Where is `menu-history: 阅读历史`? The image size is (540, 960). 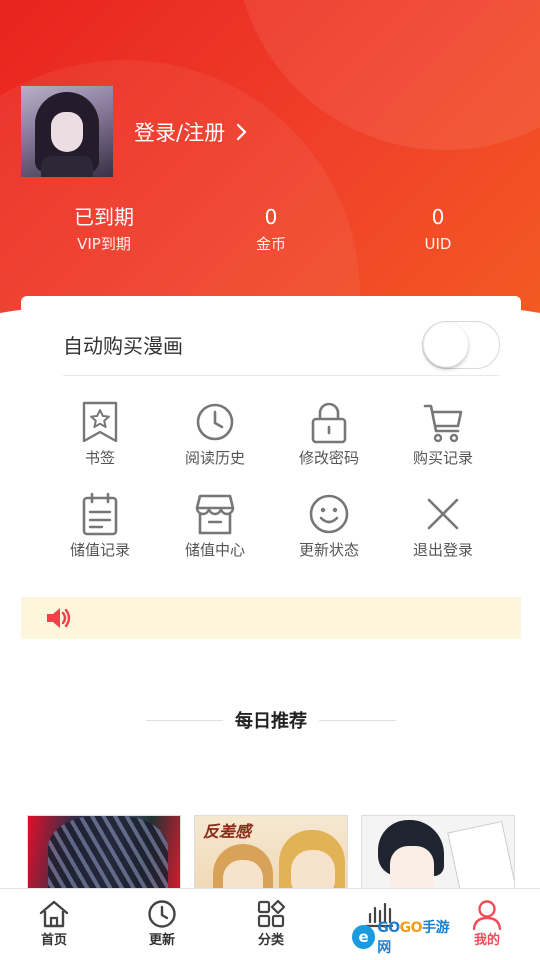 menu-history: 阅读历史 is located at coordinates (215, 440).